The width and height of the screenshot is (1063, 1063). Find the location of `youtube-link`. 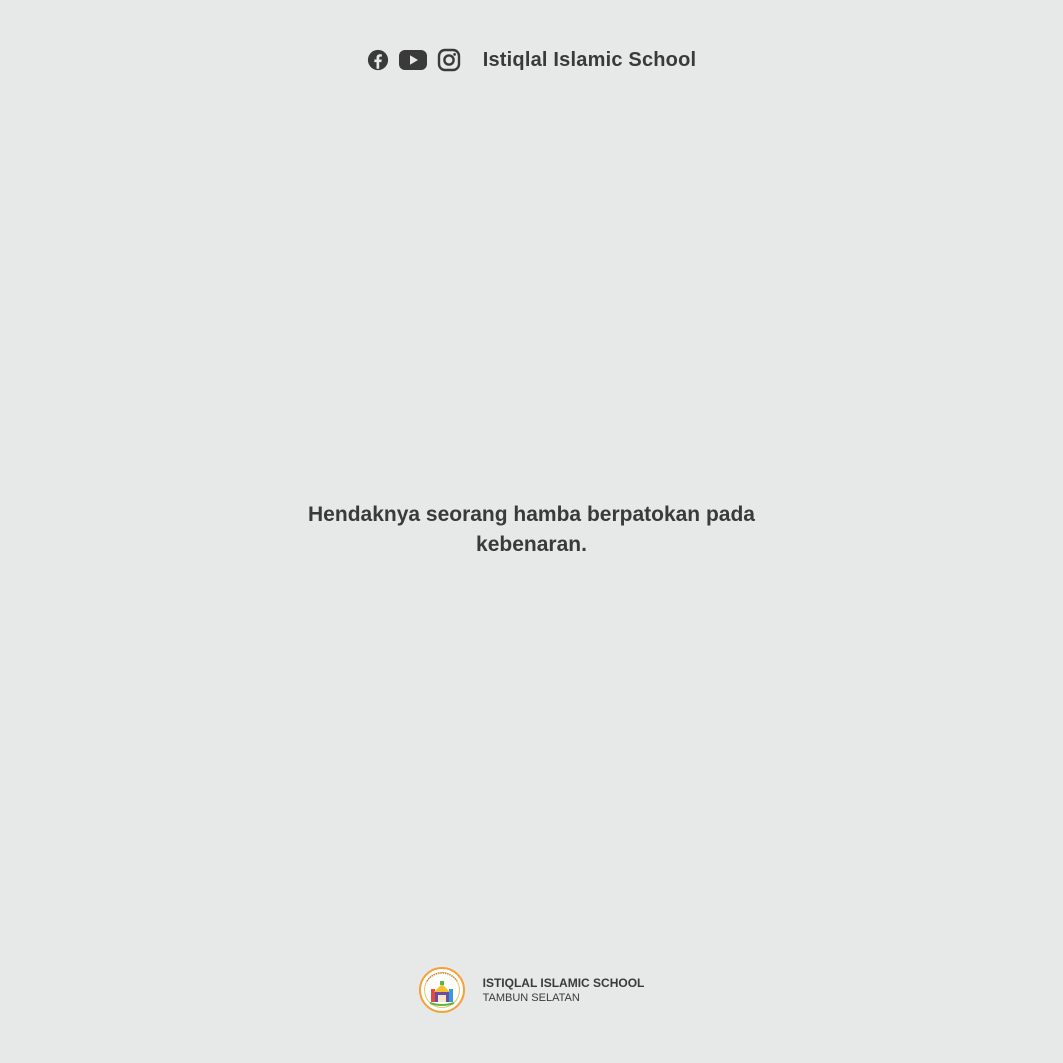

youtube-link is located at coordinates (412, 60).